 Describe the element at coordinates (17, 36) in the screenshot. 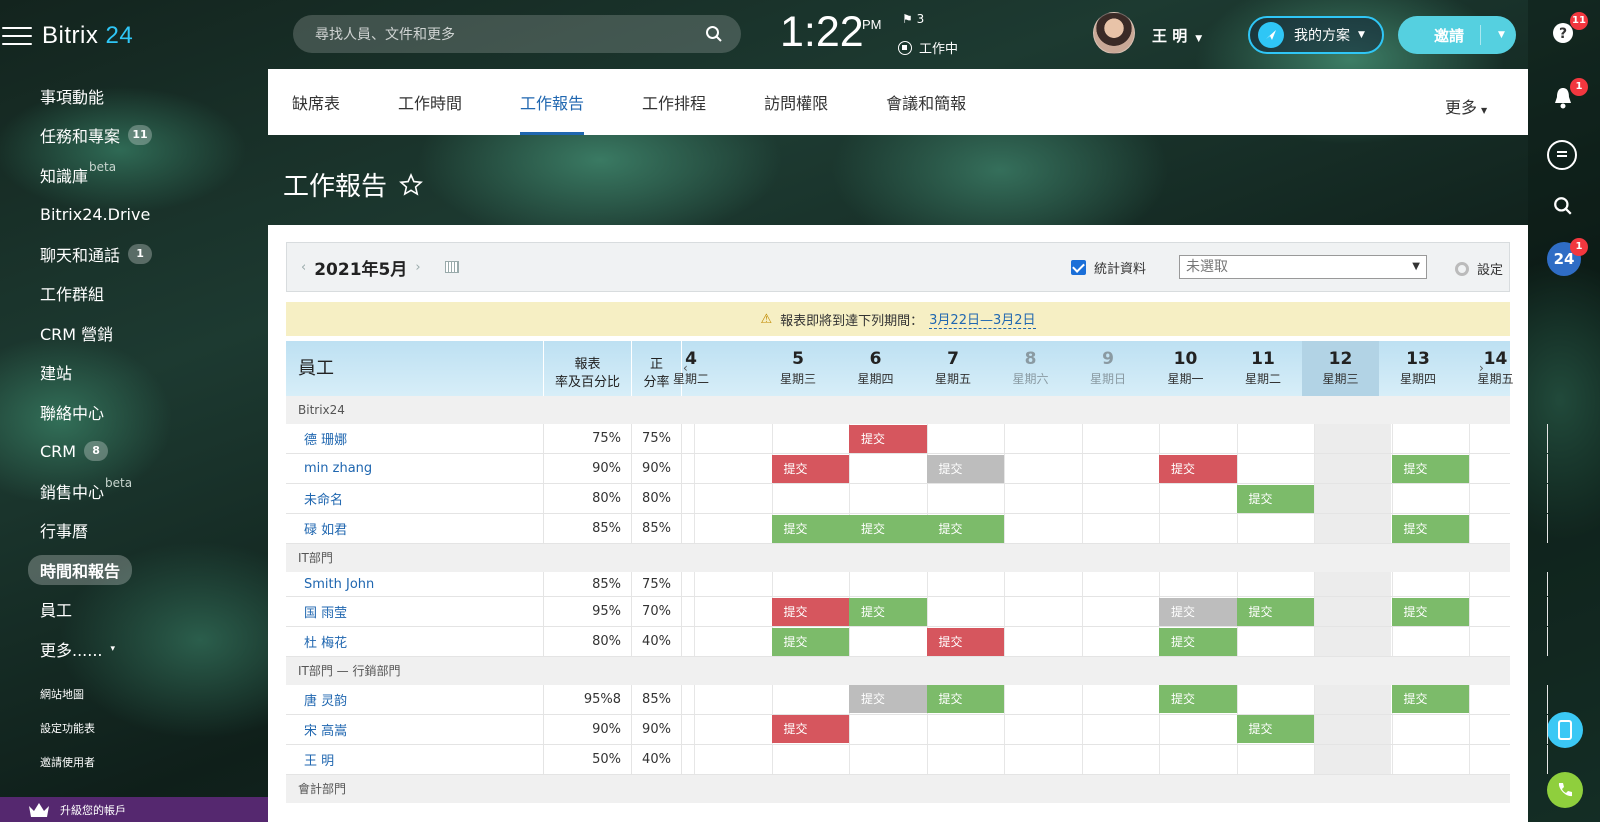

I see `hamburger-menu-icon` at that location.